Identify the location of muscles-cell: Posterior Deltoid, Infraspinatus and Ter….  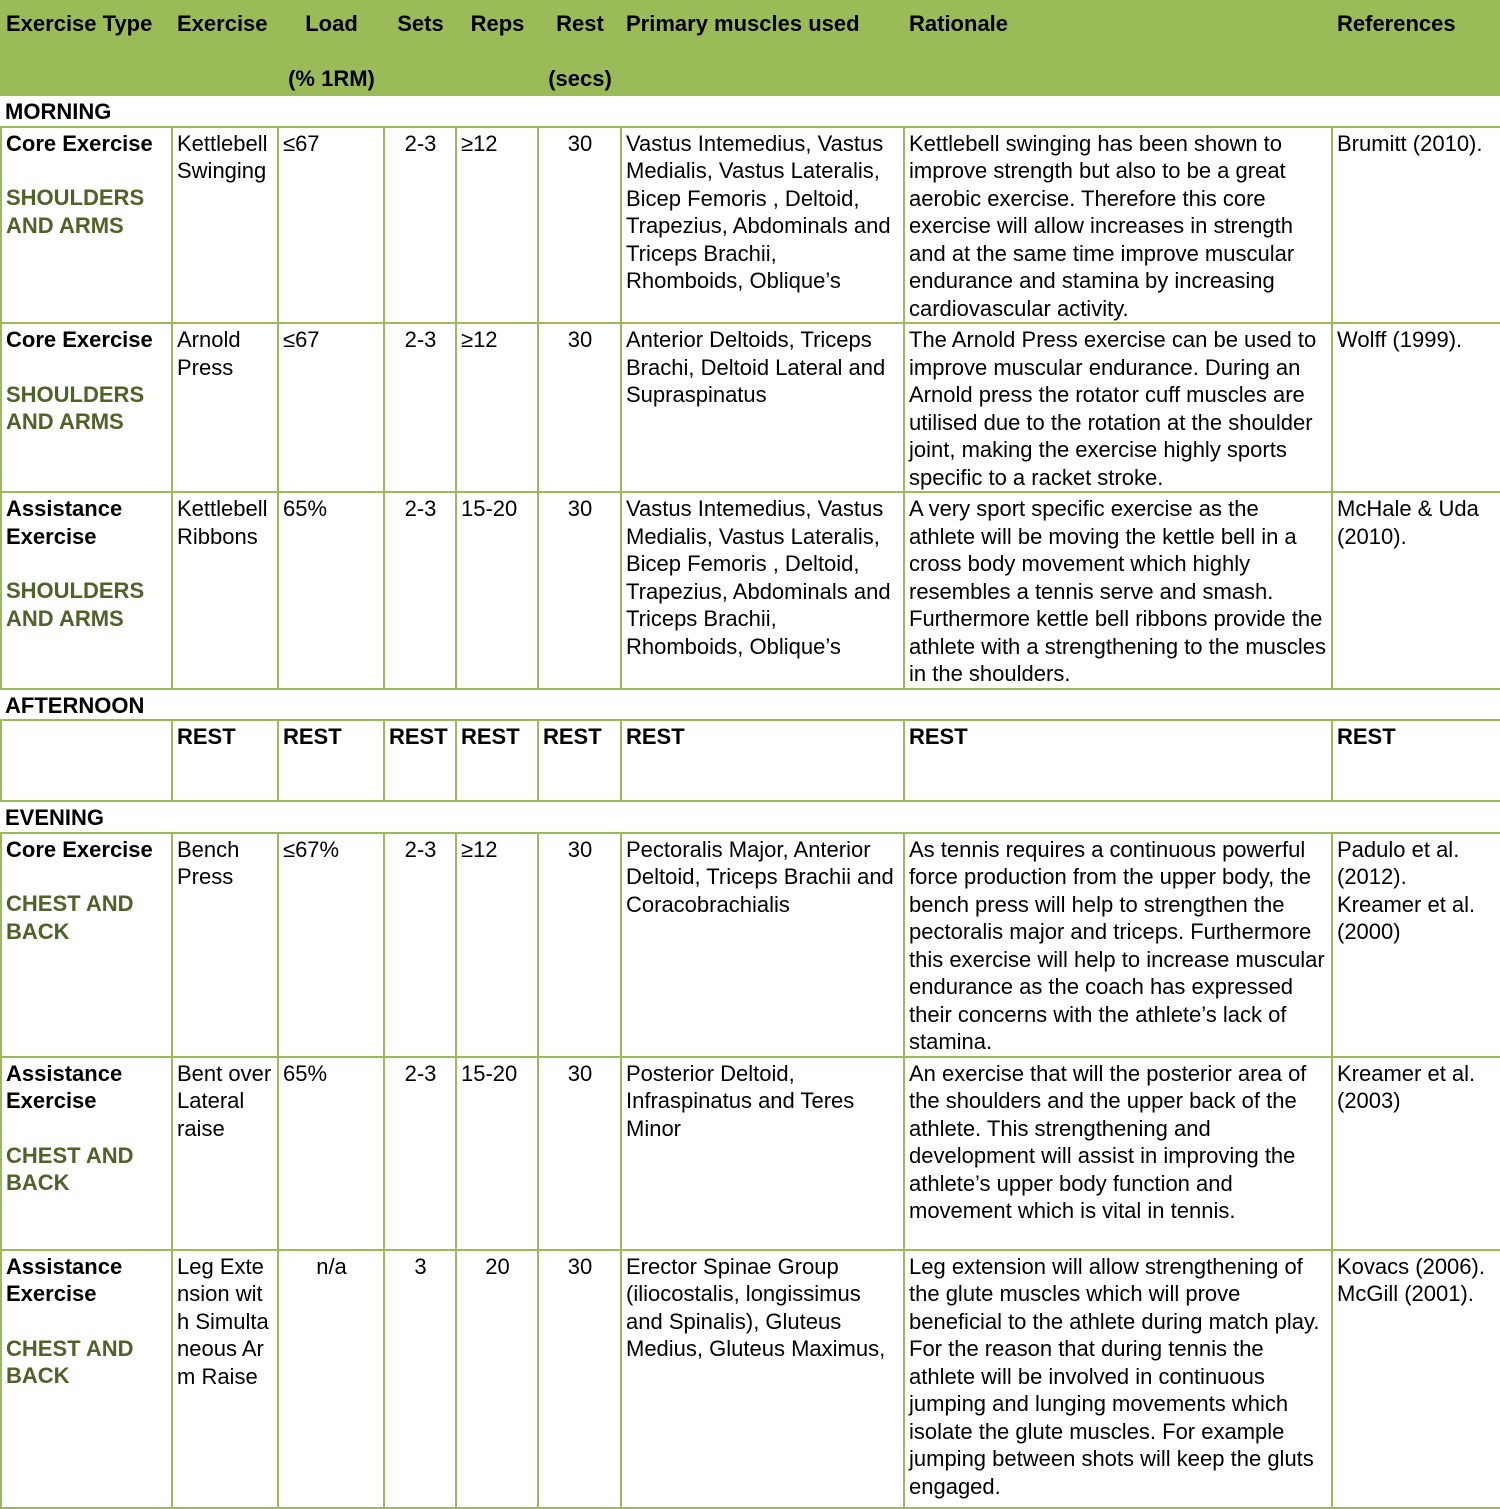
(762, 1153).